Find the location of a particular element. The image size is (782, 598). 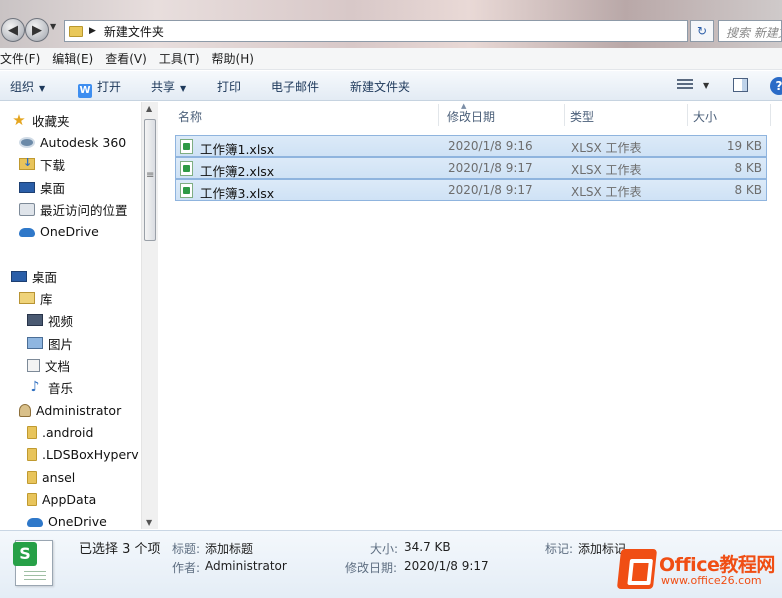

new-folder-button: 新建文件夹 is located at coordinates (380, 86).